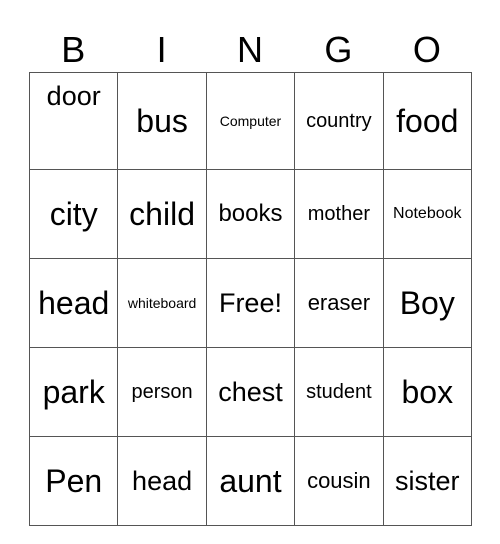  What do you see at coordinates (427, 121) in the screenshot?
I see `bingo-cell: food` at bounding box center [427, 121].